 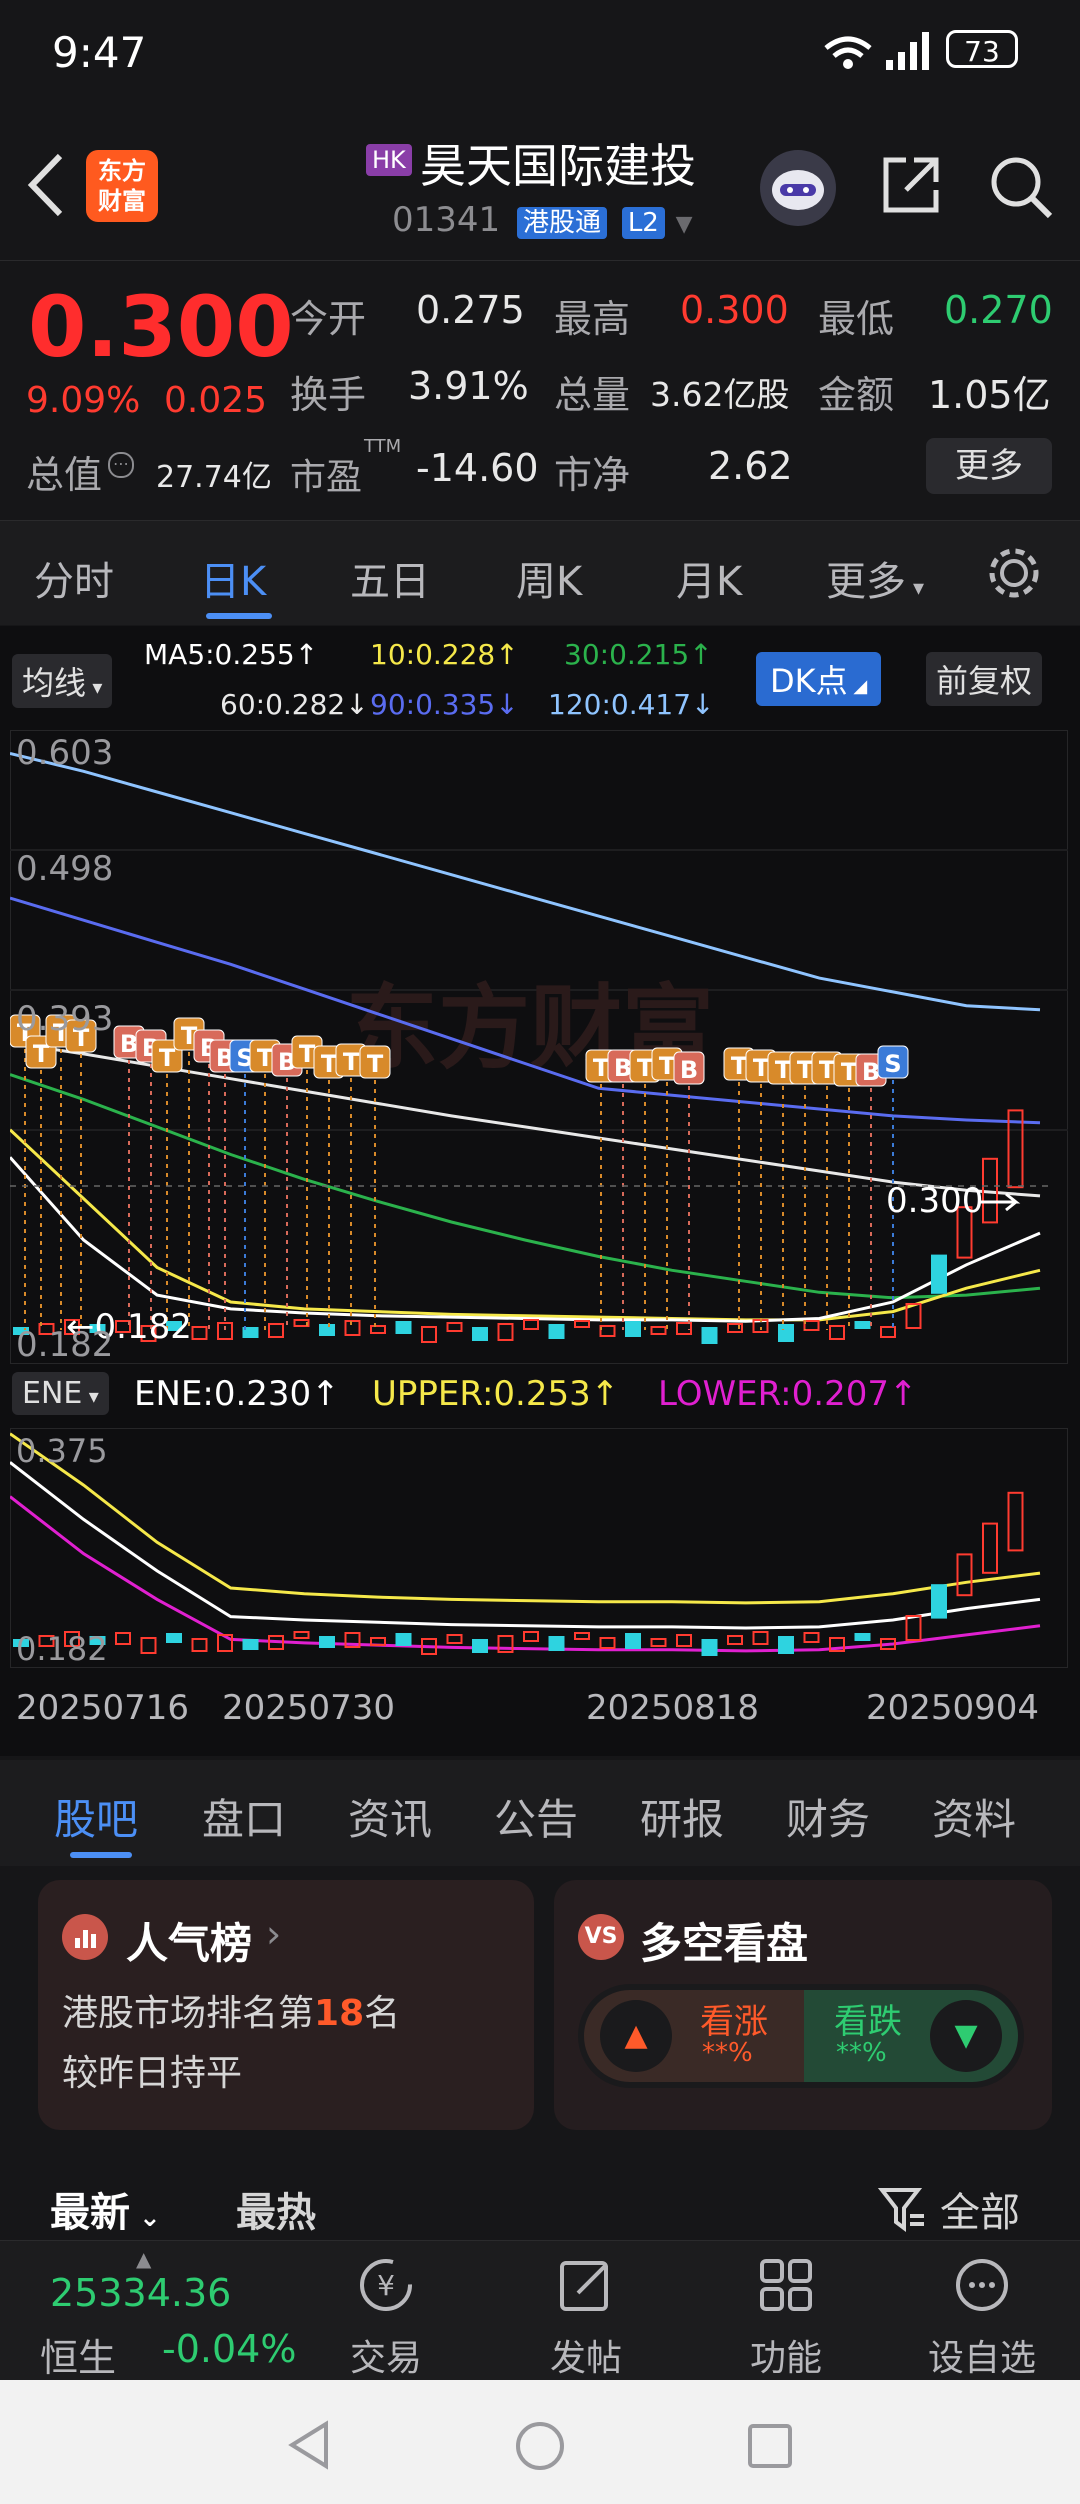 I want to click on tab-orderbook: 盘口, so click(x=244, y=1816).